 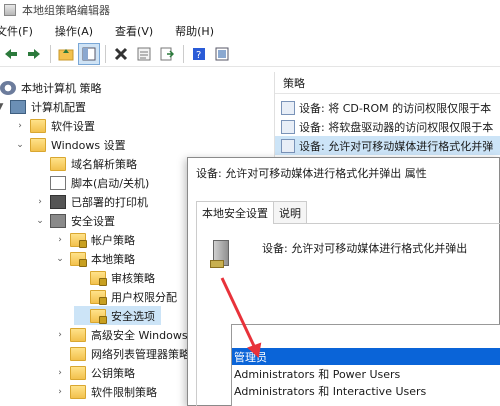 I want to click on tree-item-security-settings: ⌄ 安全设置, so click(x=74, y=220).